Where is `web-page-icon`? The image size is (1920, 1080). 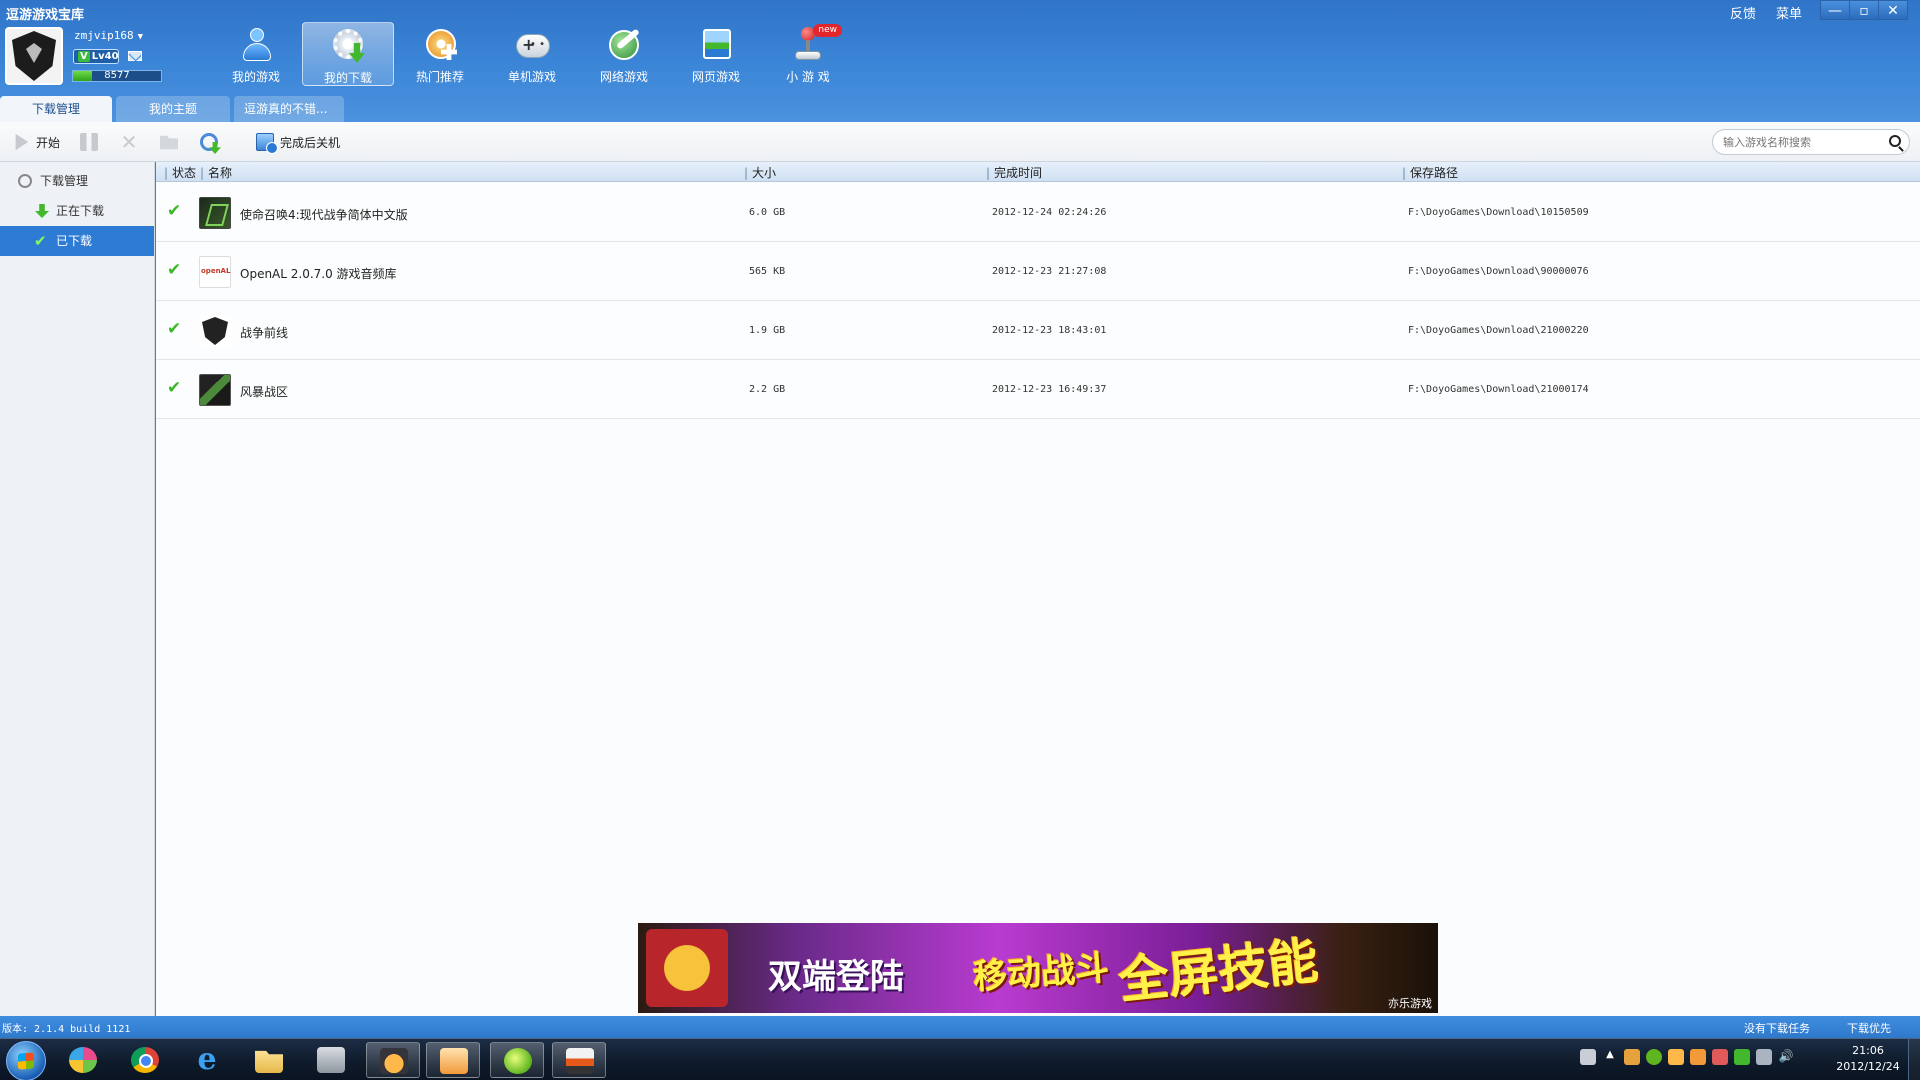
web-page-icon is located at coordinates (716, 45).